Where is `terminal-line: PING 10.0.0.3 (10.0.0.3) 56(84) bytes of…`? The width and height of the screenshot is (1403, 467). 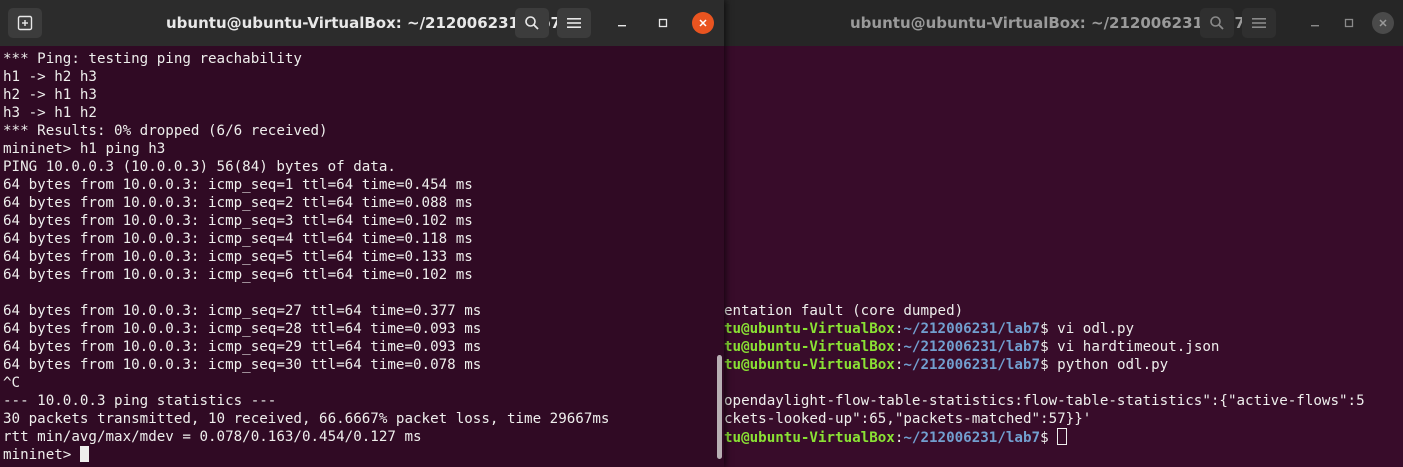
terminal-line: PING 10.0.0.3 (10.0.0.3) 56(84) bytes of… is located at coordinates (199, 167).